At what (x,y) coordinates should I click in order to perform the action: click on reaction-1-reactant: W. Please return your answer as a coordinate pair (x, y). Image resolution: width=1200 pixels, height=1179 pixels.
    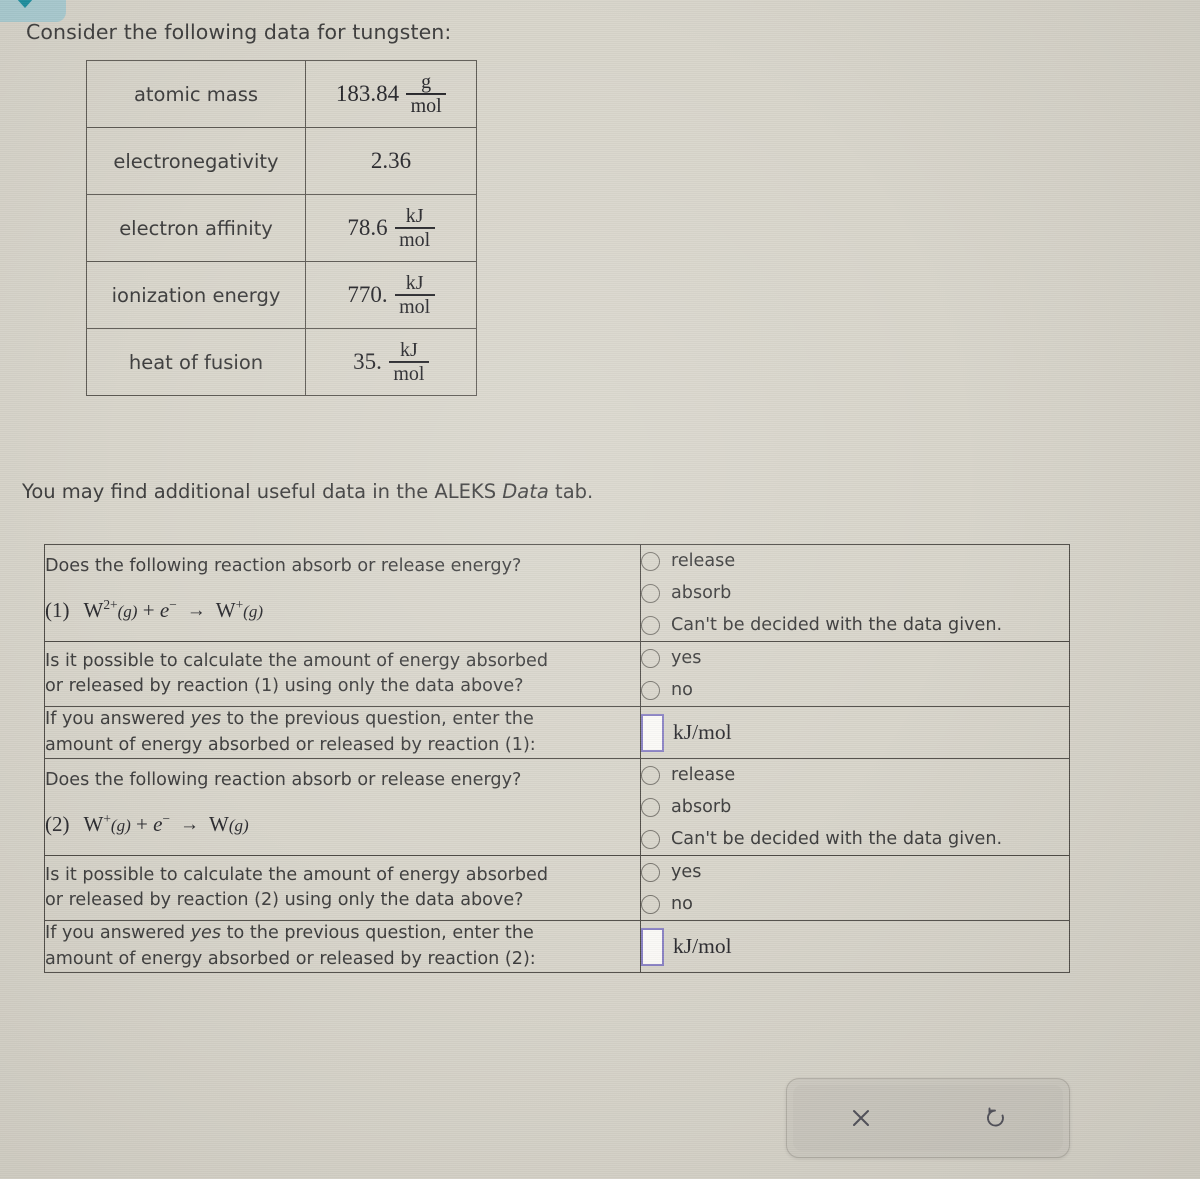
    Looking at the image, I should click on (93, 610).